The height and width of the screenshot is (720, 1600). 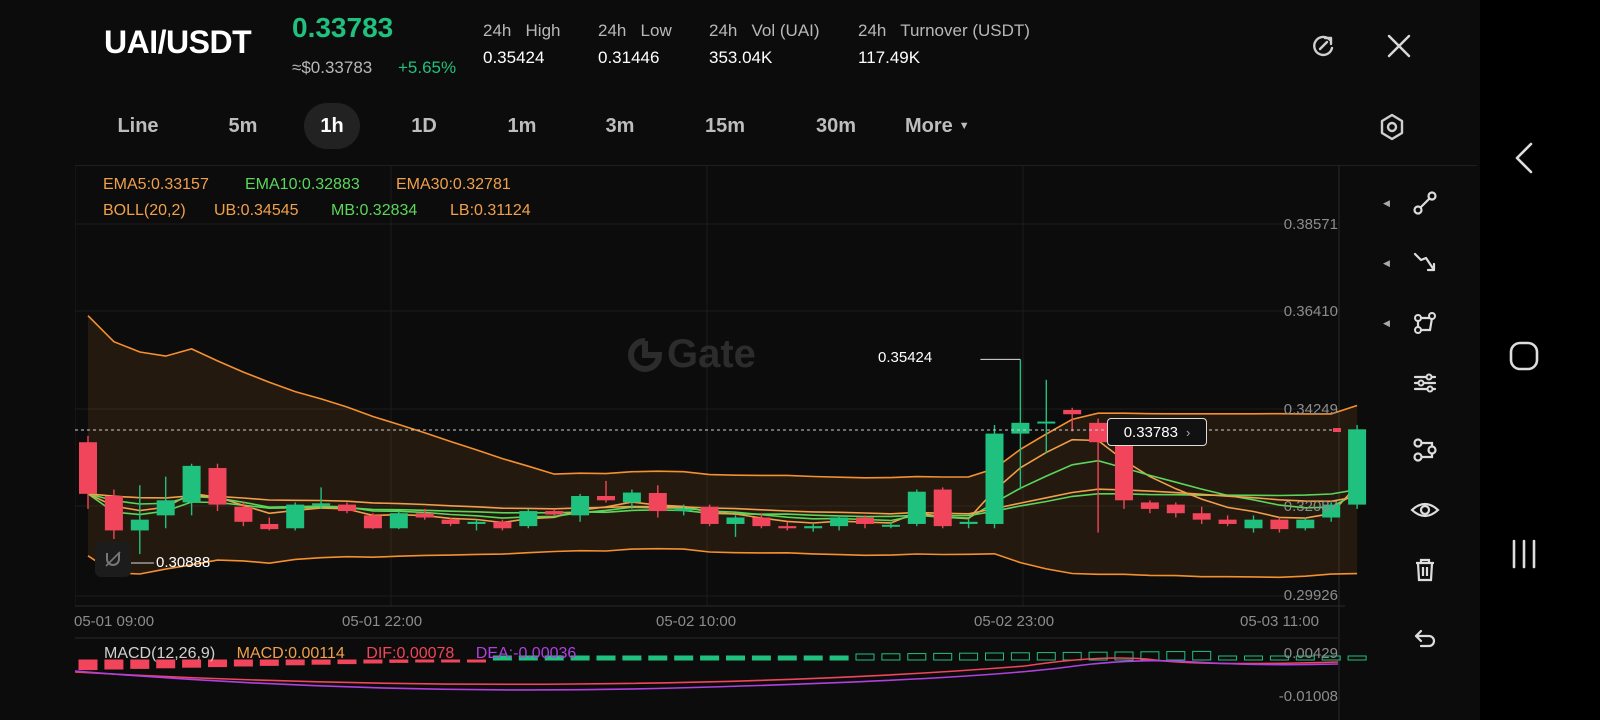 What do you see at coordinates (178, 42) in the screenshot?
I see `trading-pair-title: UAI/USDT` at bounding box center [178, 42].